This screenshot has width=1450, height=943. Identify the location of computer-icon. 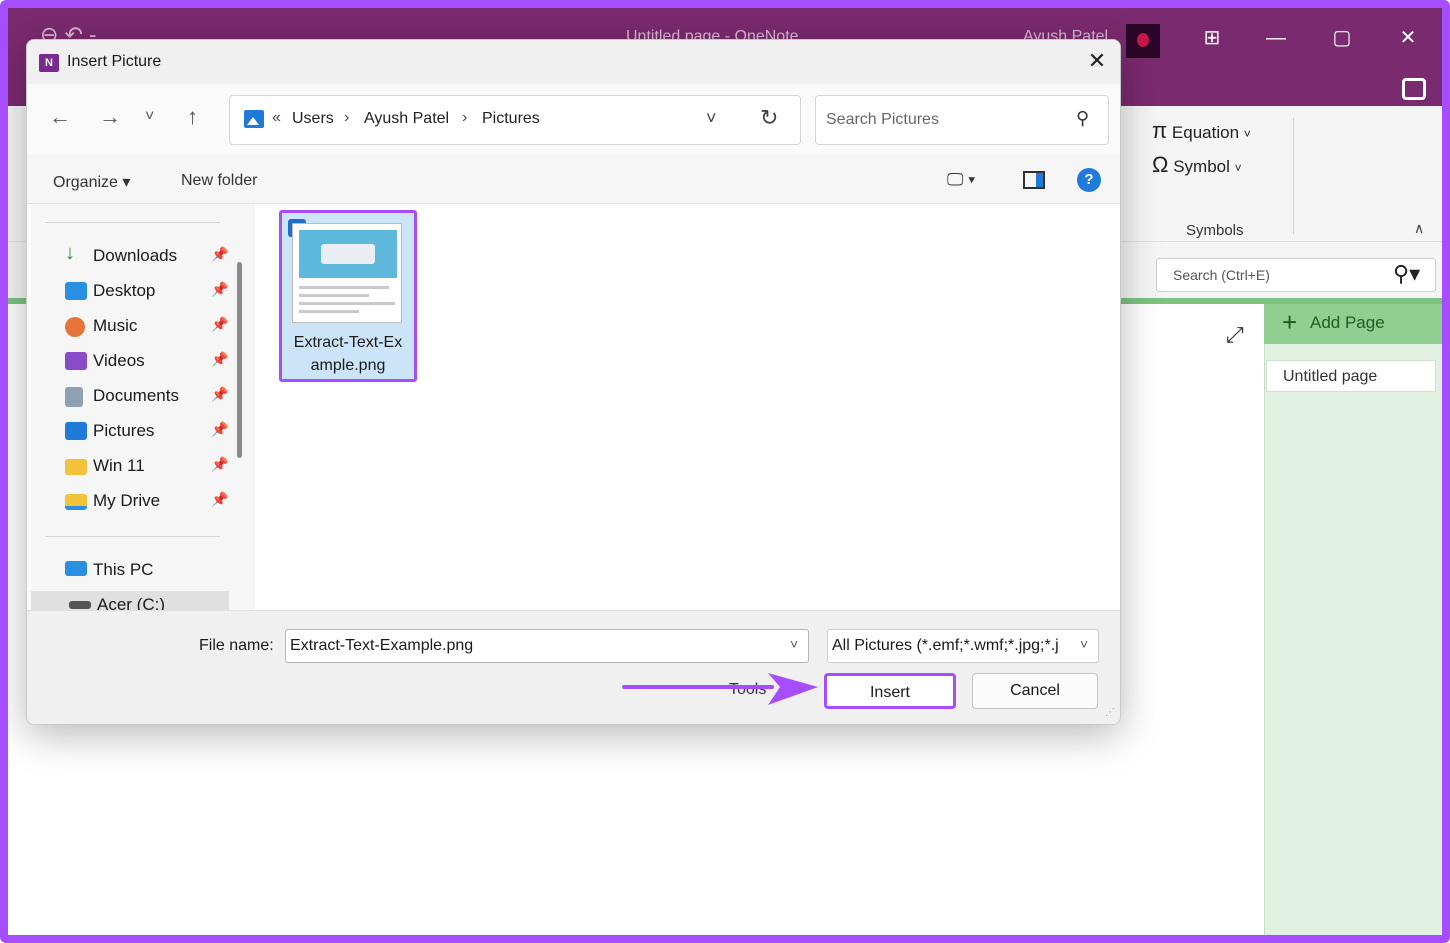
(76, 568).